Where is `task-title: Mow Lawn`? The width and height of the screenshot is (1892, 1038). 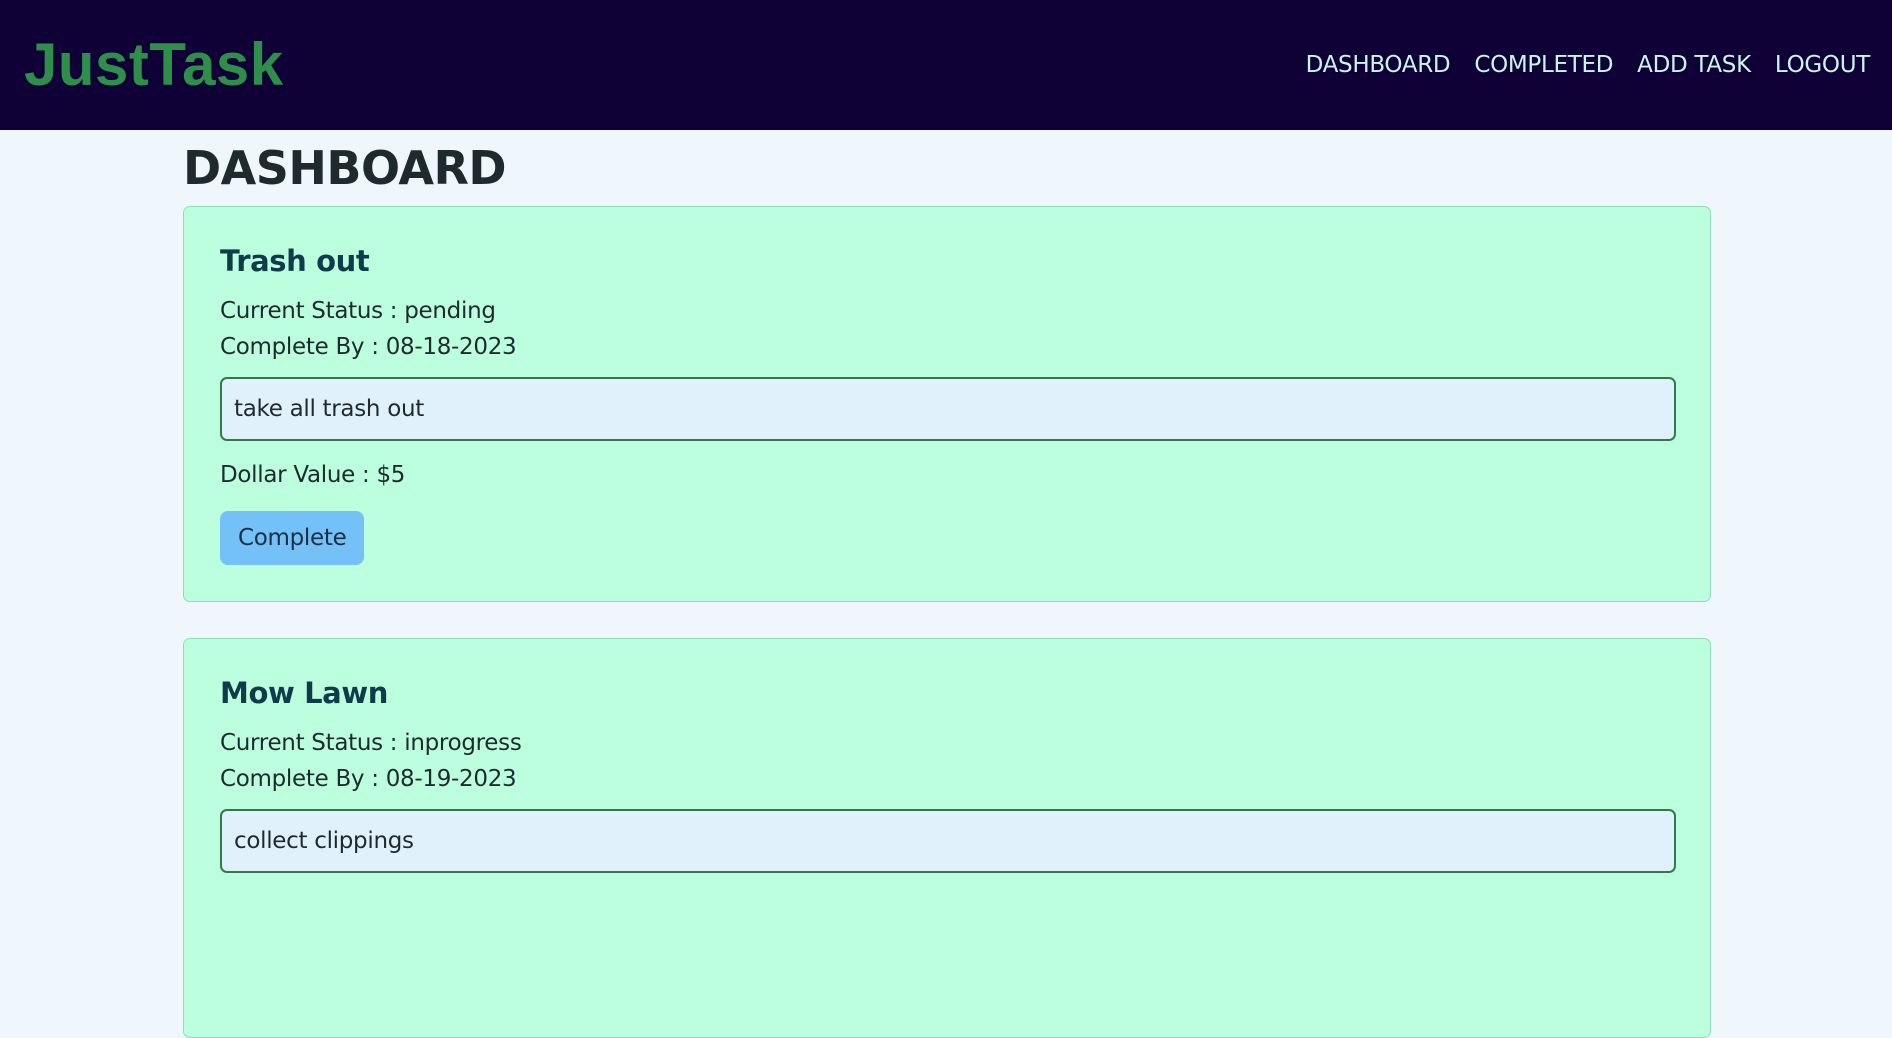 task-title: Mow Lawn is located at coordinates (304, 693).